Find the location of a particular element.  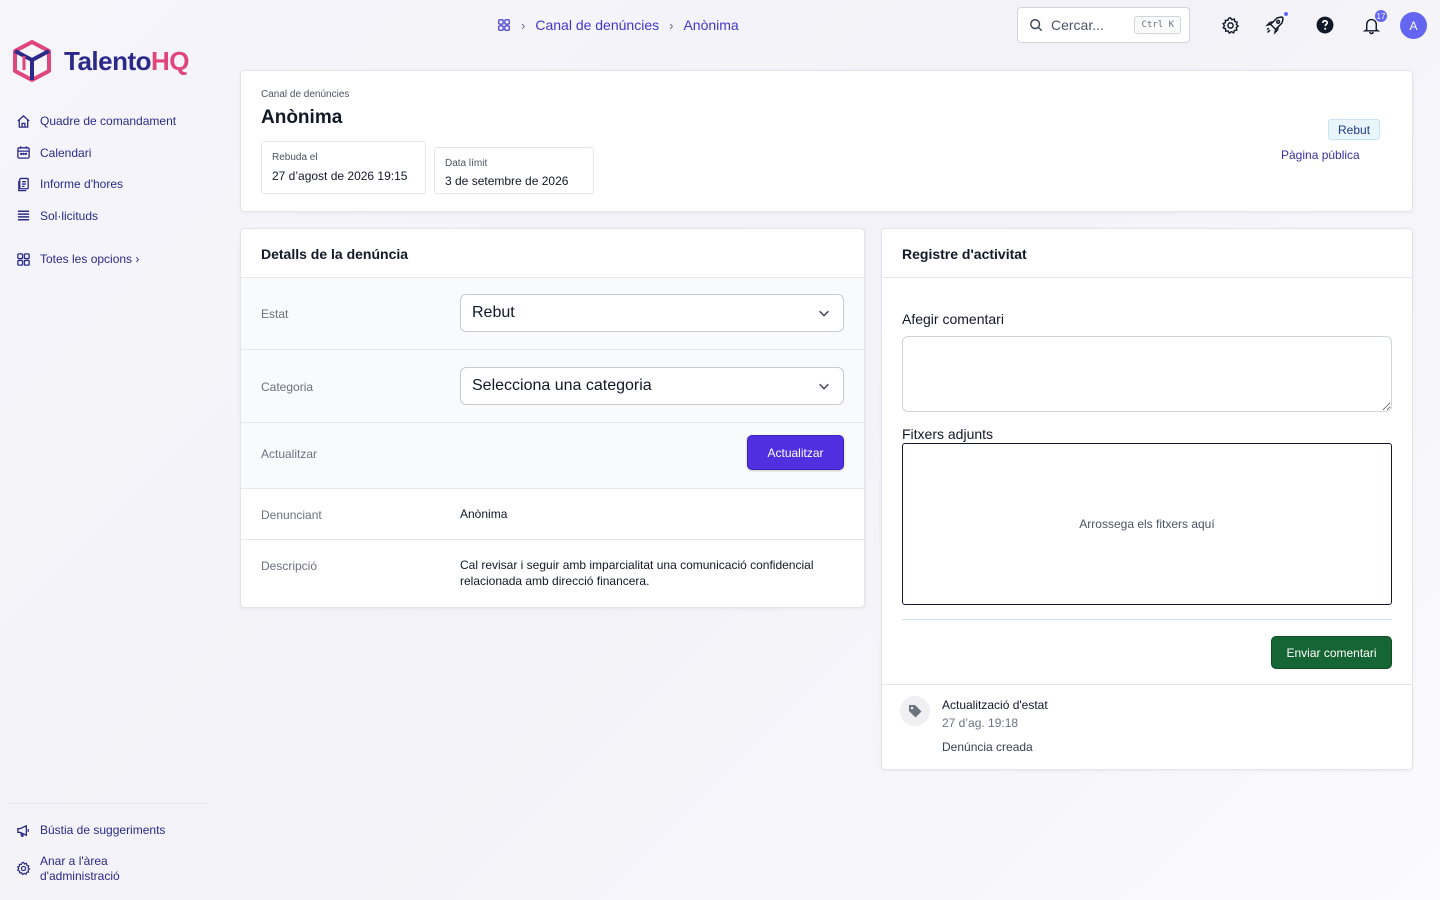

settings-button is located at coordinates (1230, 25).